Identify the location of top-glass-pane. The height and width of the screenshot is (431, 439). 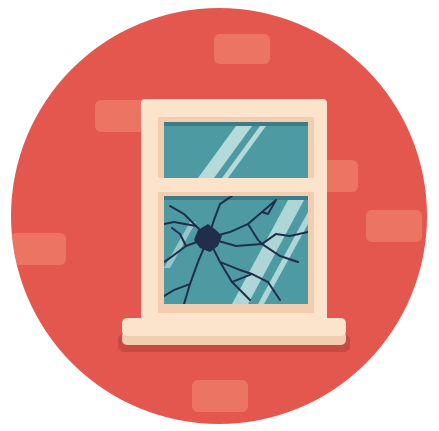
(236, 150).